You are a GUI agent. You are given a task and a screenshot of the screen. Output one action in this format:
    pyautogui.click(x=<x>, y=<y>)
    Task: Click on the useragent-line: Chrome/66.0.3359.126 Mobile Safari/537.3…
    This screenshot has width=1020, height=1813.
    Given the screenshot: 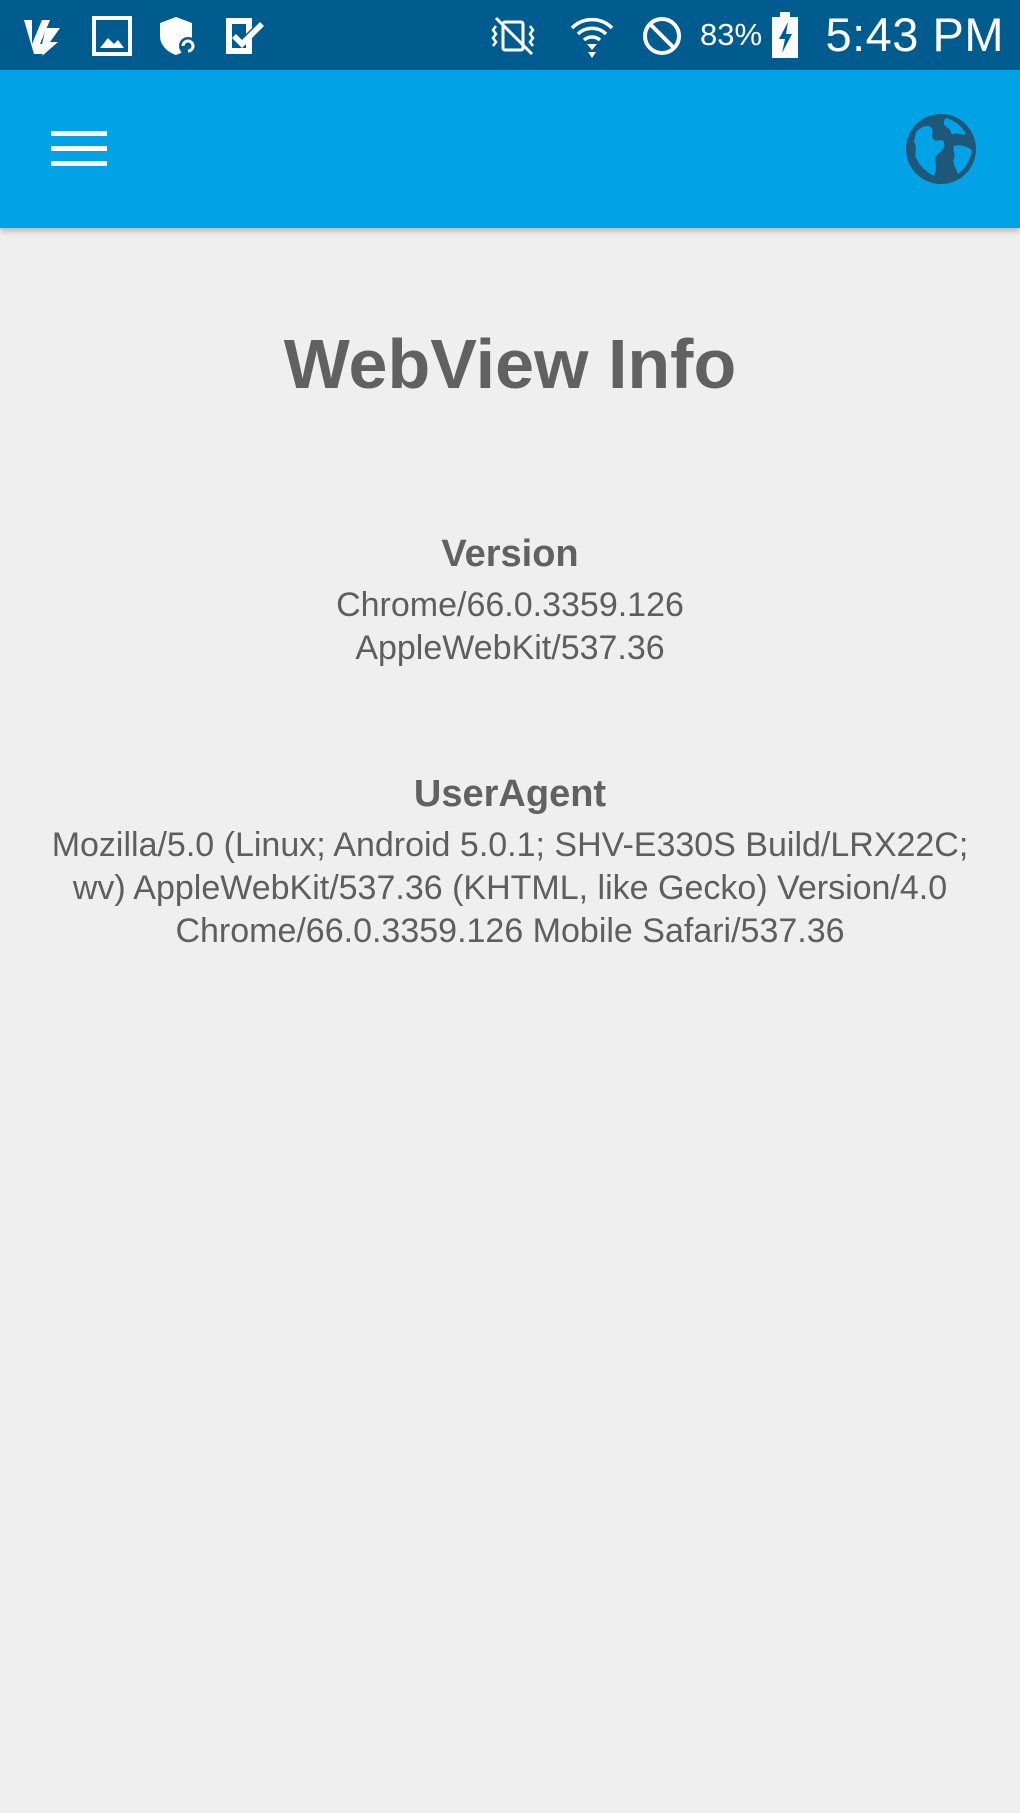 What is the action you would take?
    pyautogui.click(x=510, y=931)
    